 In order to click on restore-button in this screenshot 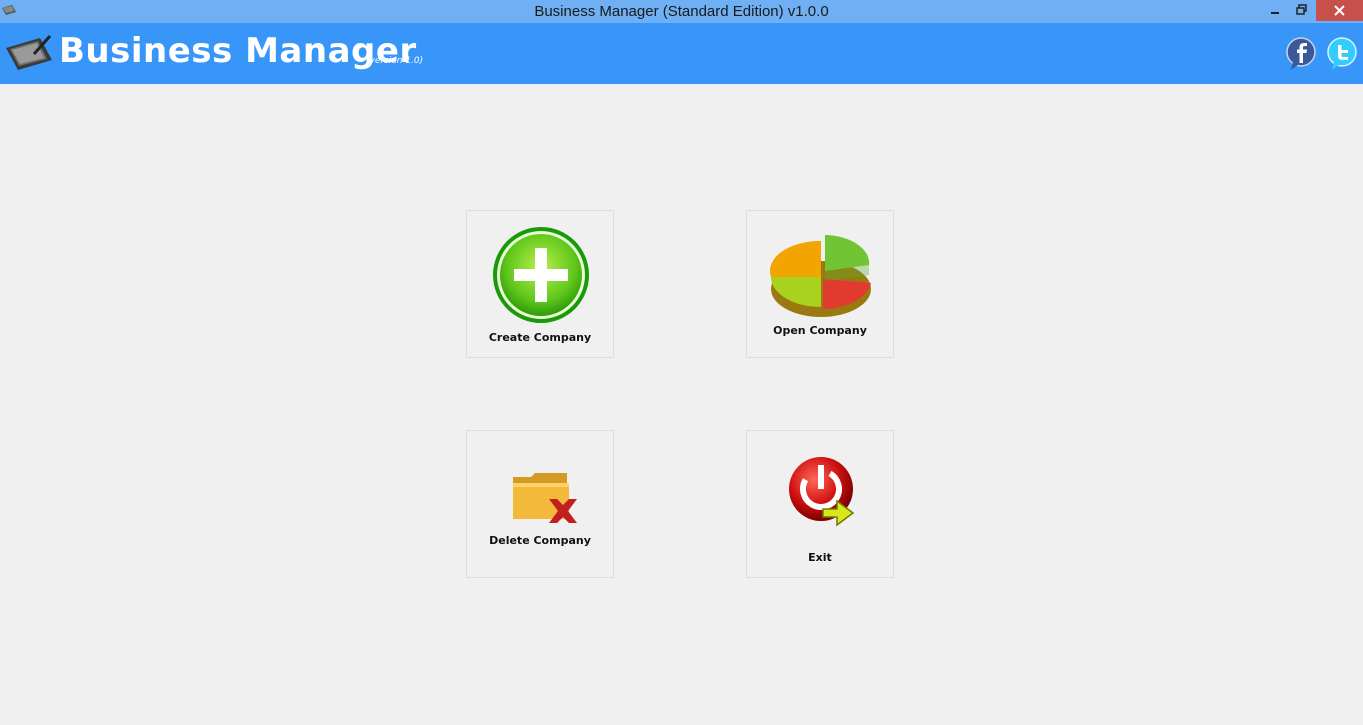, I will do `click(1302, 10)`.